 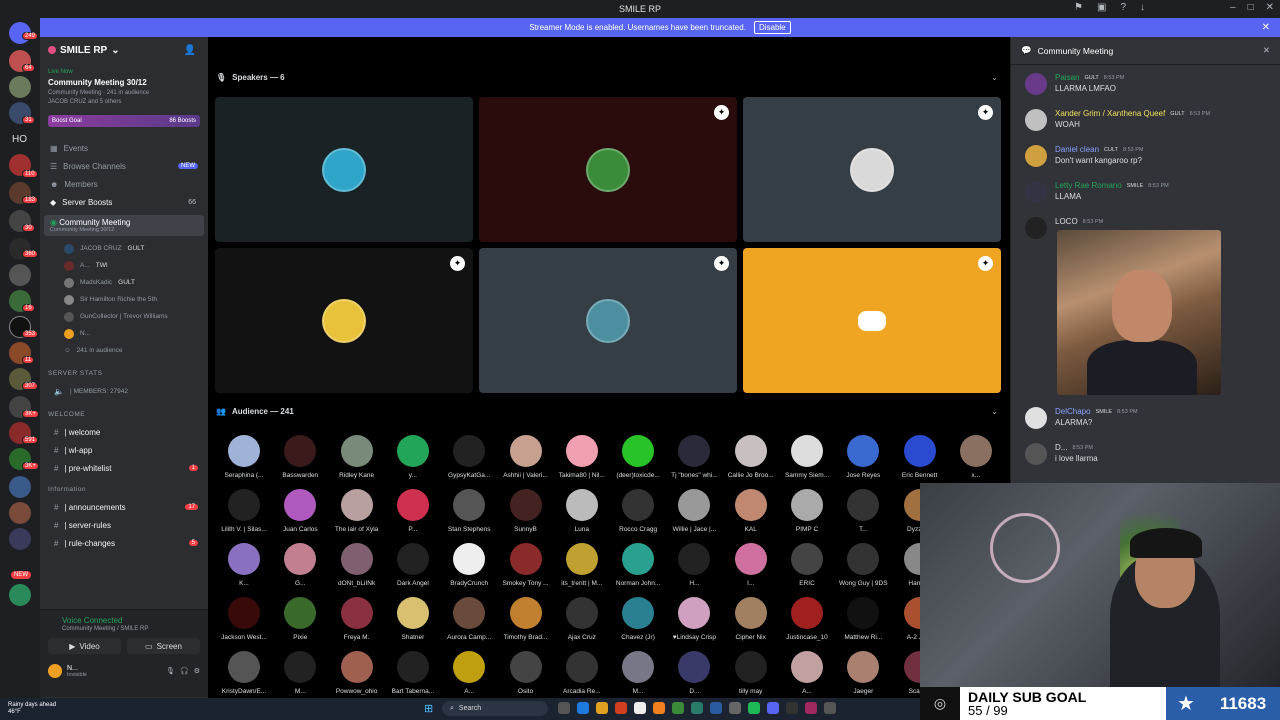 What do you see at coordinates (184, 671) in the screenshot?
I see `headphones-icon: 🎧` at bounding box center [184, 671].